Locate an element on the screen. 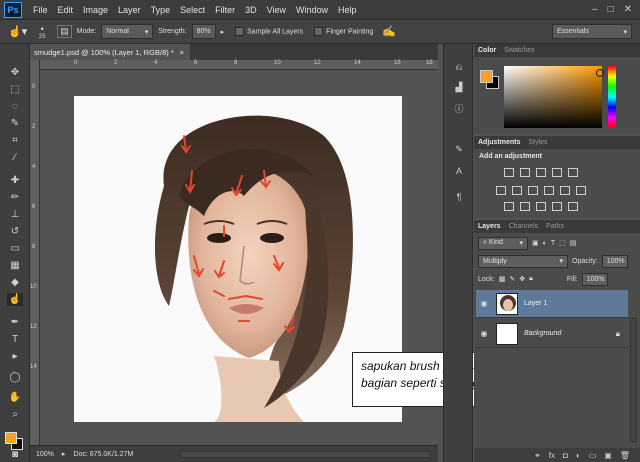  lock-transparent-icon: ▦ is located at coordinates (502, 279).